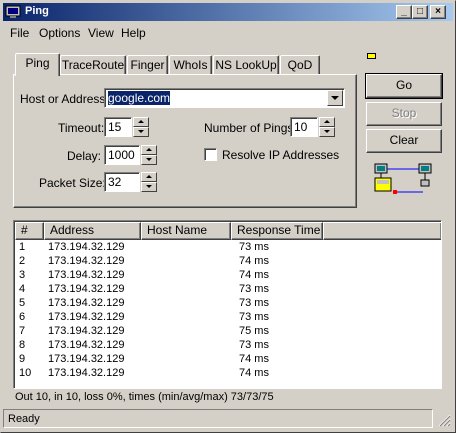  I want to click on table-row: 4 173.194.32.129 73 ms, so click(227, 290).